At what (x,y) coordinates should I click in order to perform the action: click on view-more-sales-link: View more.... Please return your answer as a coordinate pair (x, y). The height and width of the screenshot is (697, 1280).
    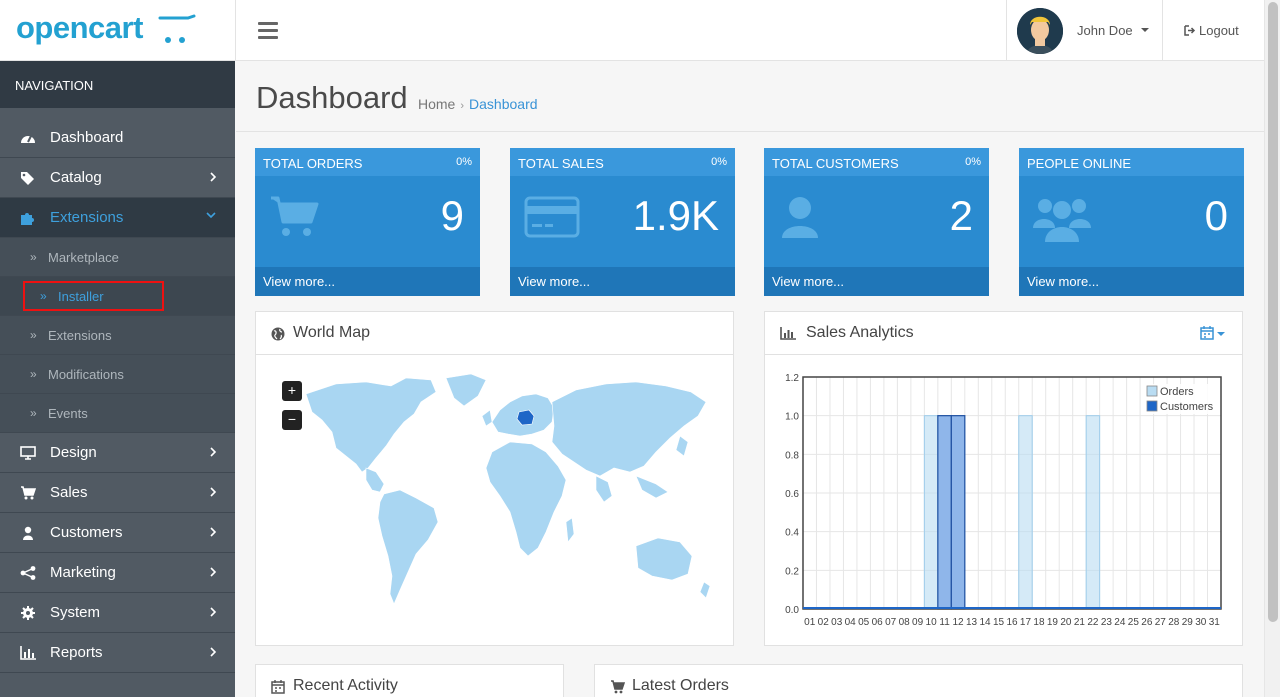
    Looking at the image, I should click on (622, 281).